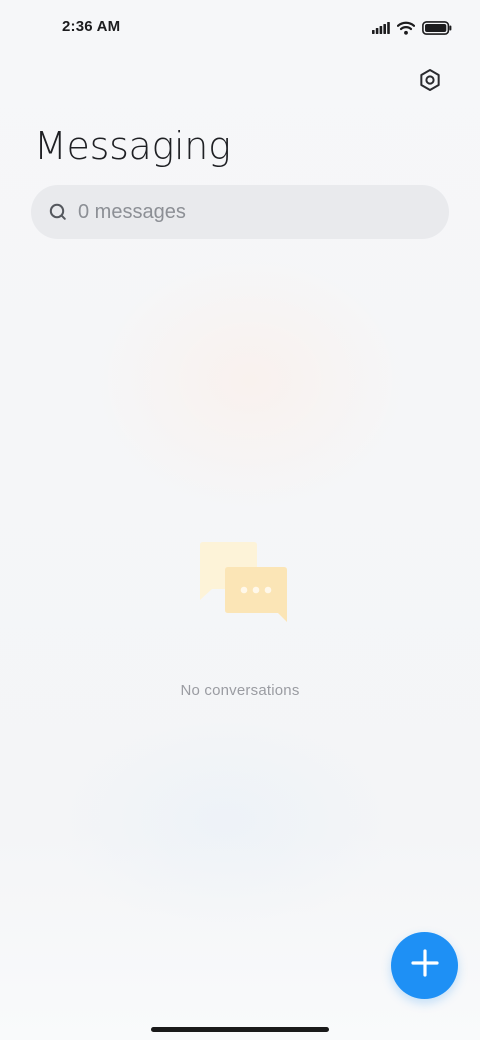  Describe the element at coordinates (381, 28) in the screenshot. I see `signal-icon` at that location.